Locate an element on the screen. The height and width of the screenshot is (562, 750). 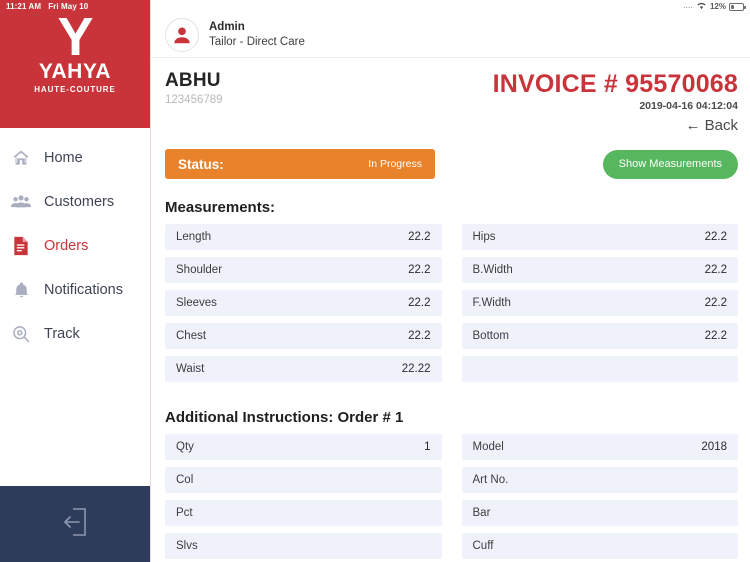
document-icon is located at coordinates (21, 246).